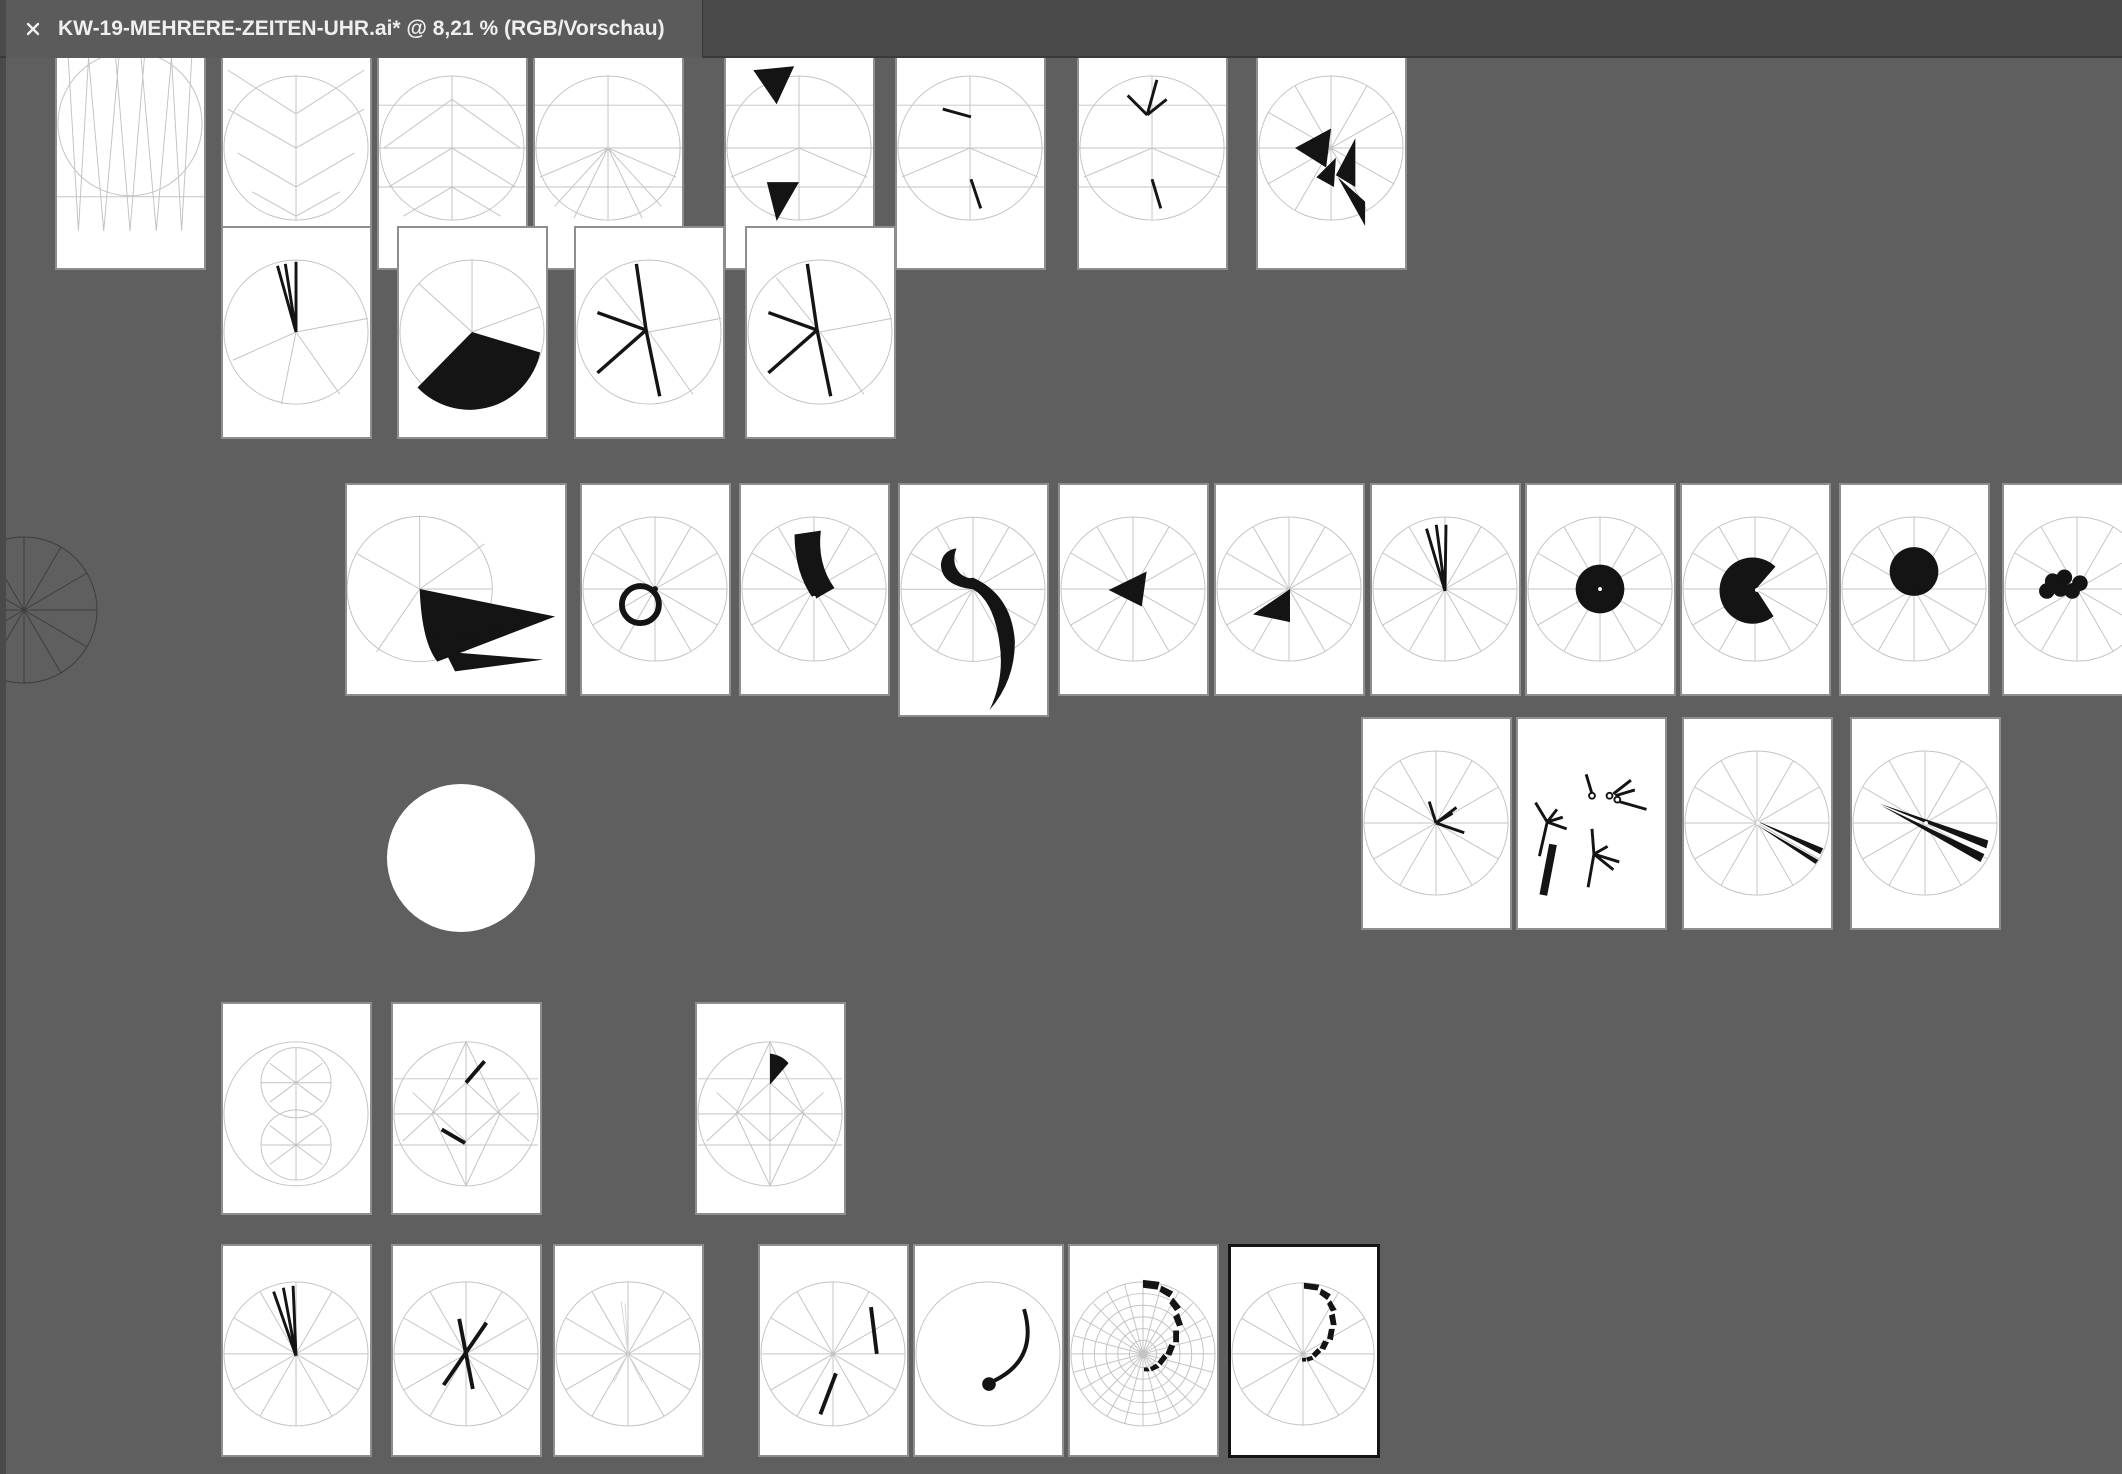  Describe the element at coordinates (1304, 1351) in the screenshot. I see `artboard-r6-7-selected` at that location.